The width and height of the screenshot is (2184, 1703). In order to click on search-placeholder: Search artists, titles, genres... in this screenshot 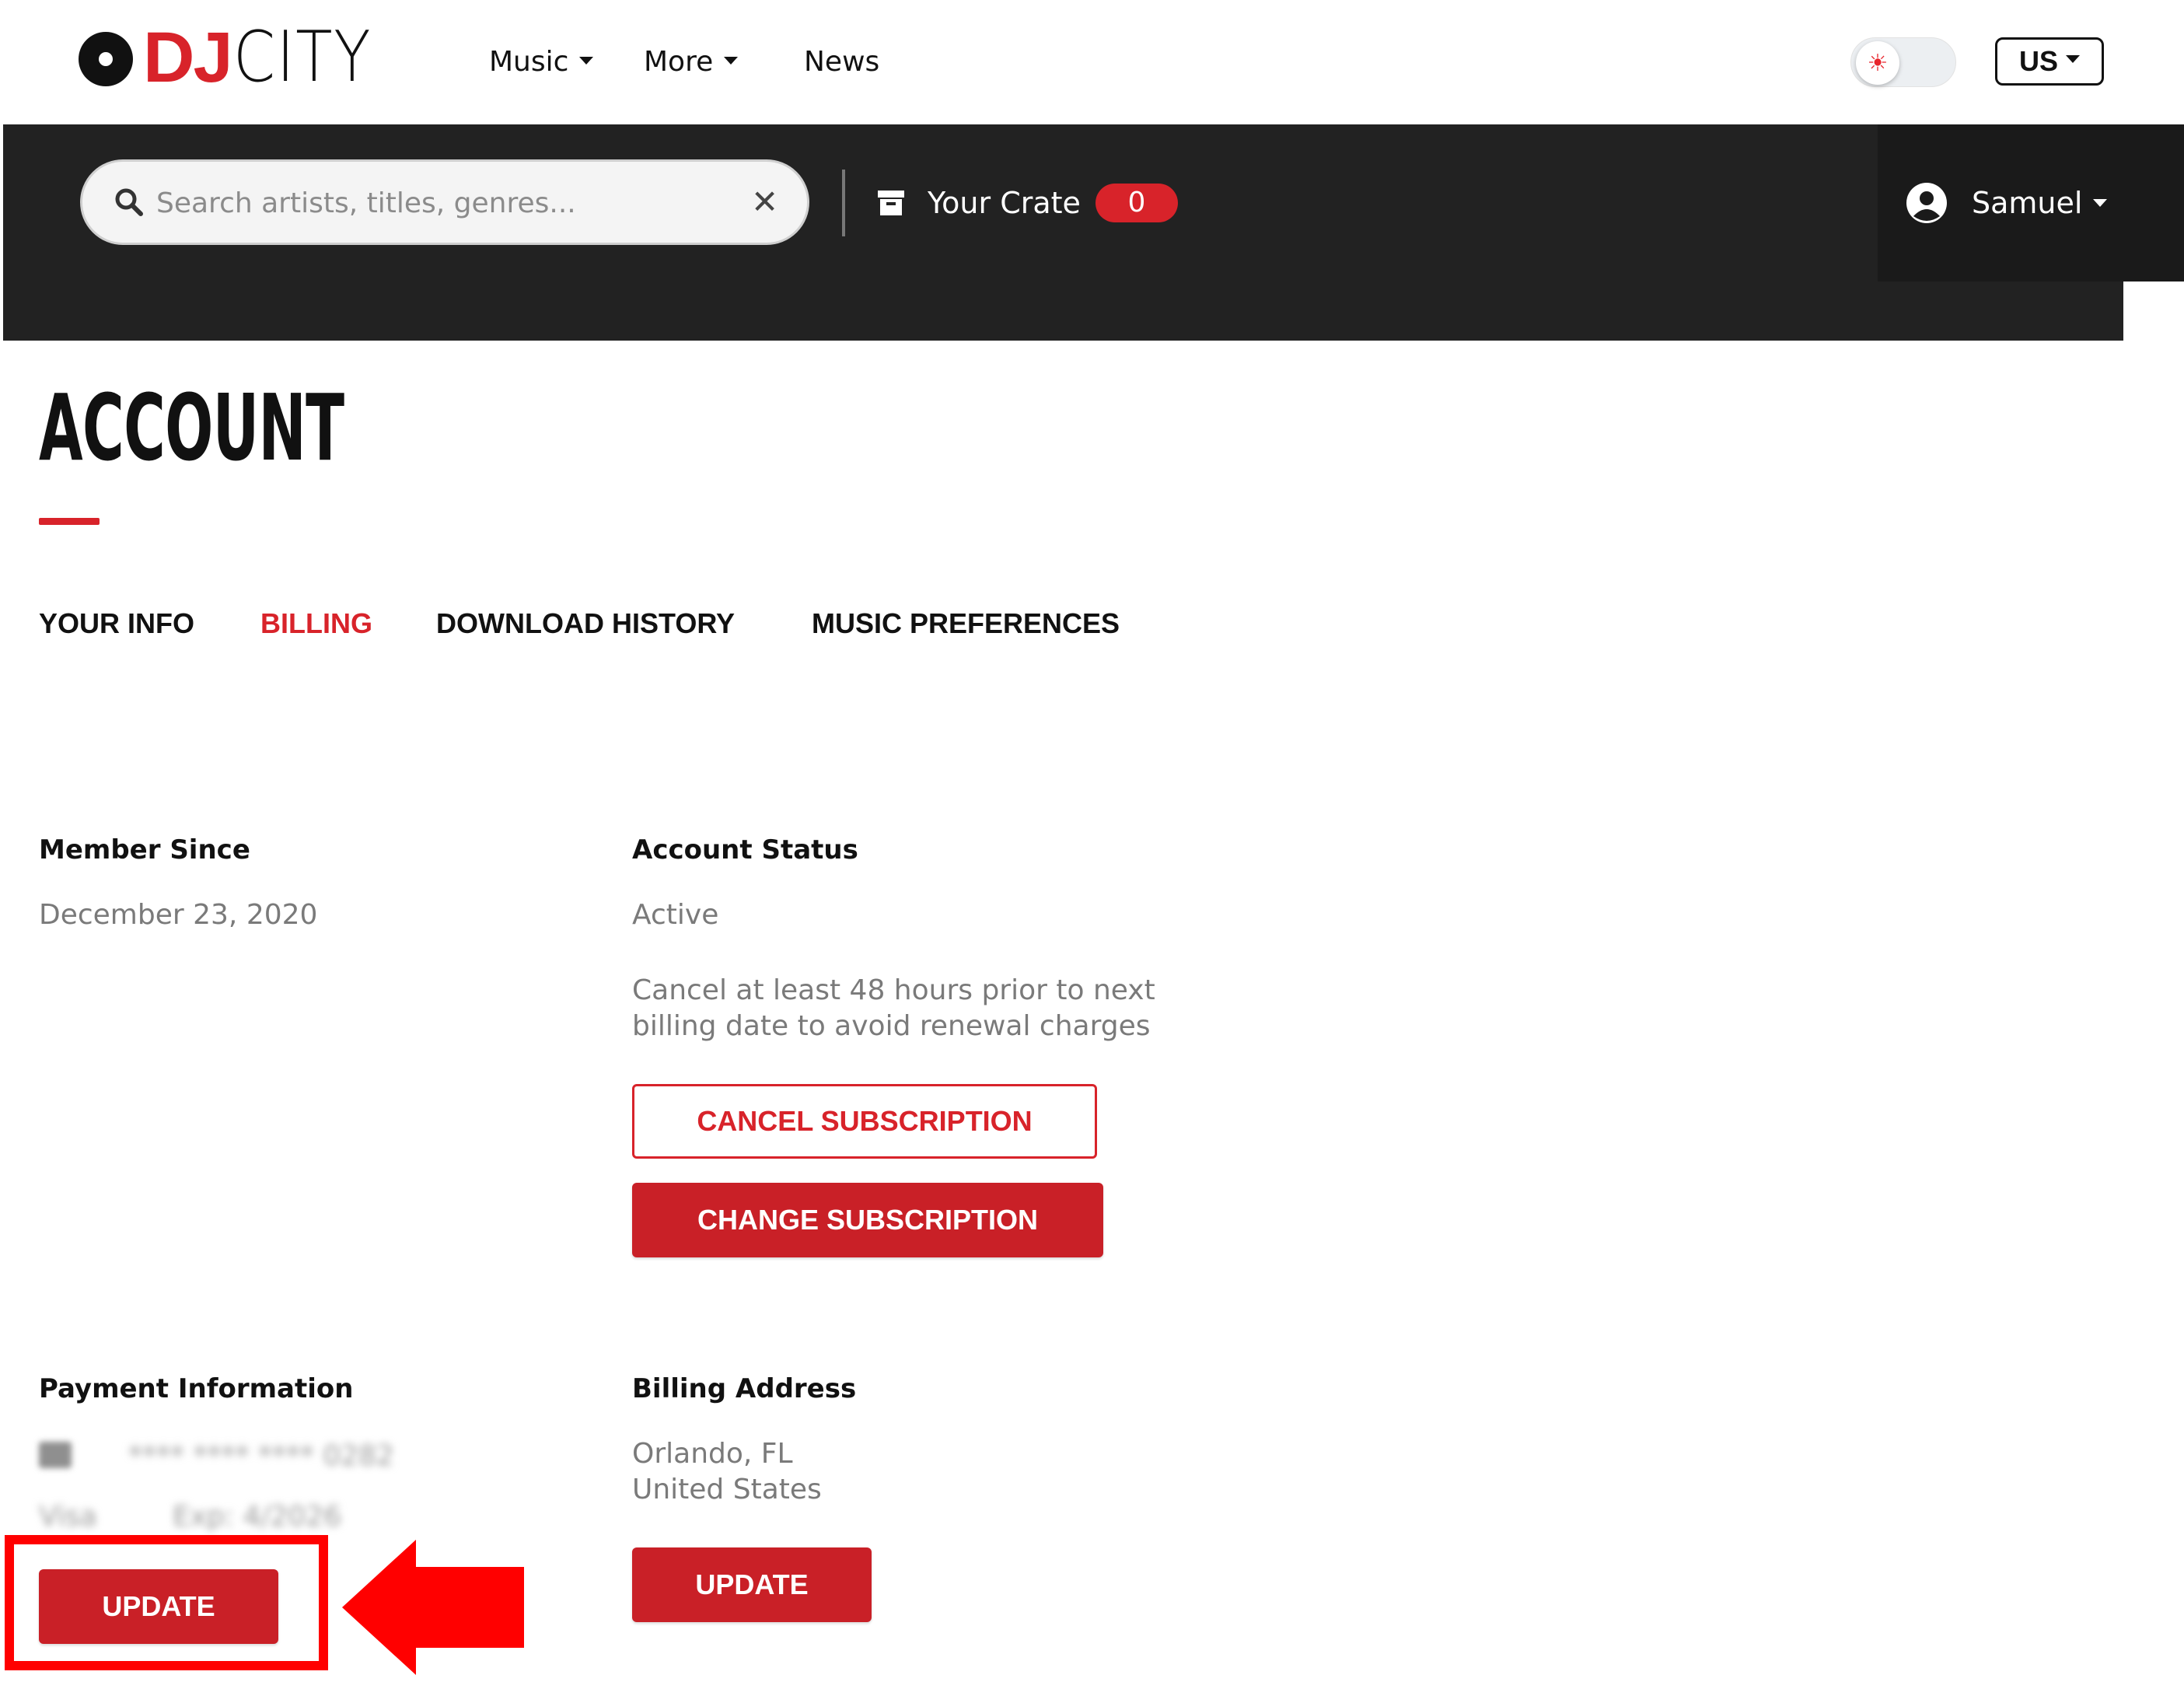, I will do `click(366, 204)`.